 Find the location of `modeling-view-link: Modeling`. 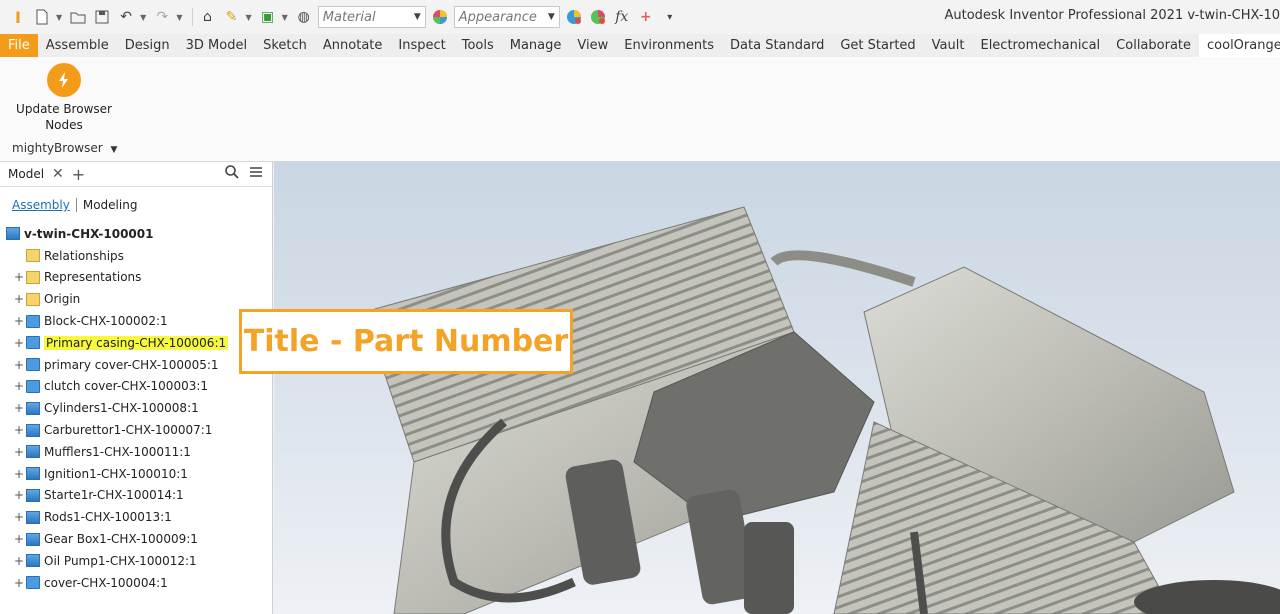

modeling-view-link: Modeling is located at coordinates (110, 205).